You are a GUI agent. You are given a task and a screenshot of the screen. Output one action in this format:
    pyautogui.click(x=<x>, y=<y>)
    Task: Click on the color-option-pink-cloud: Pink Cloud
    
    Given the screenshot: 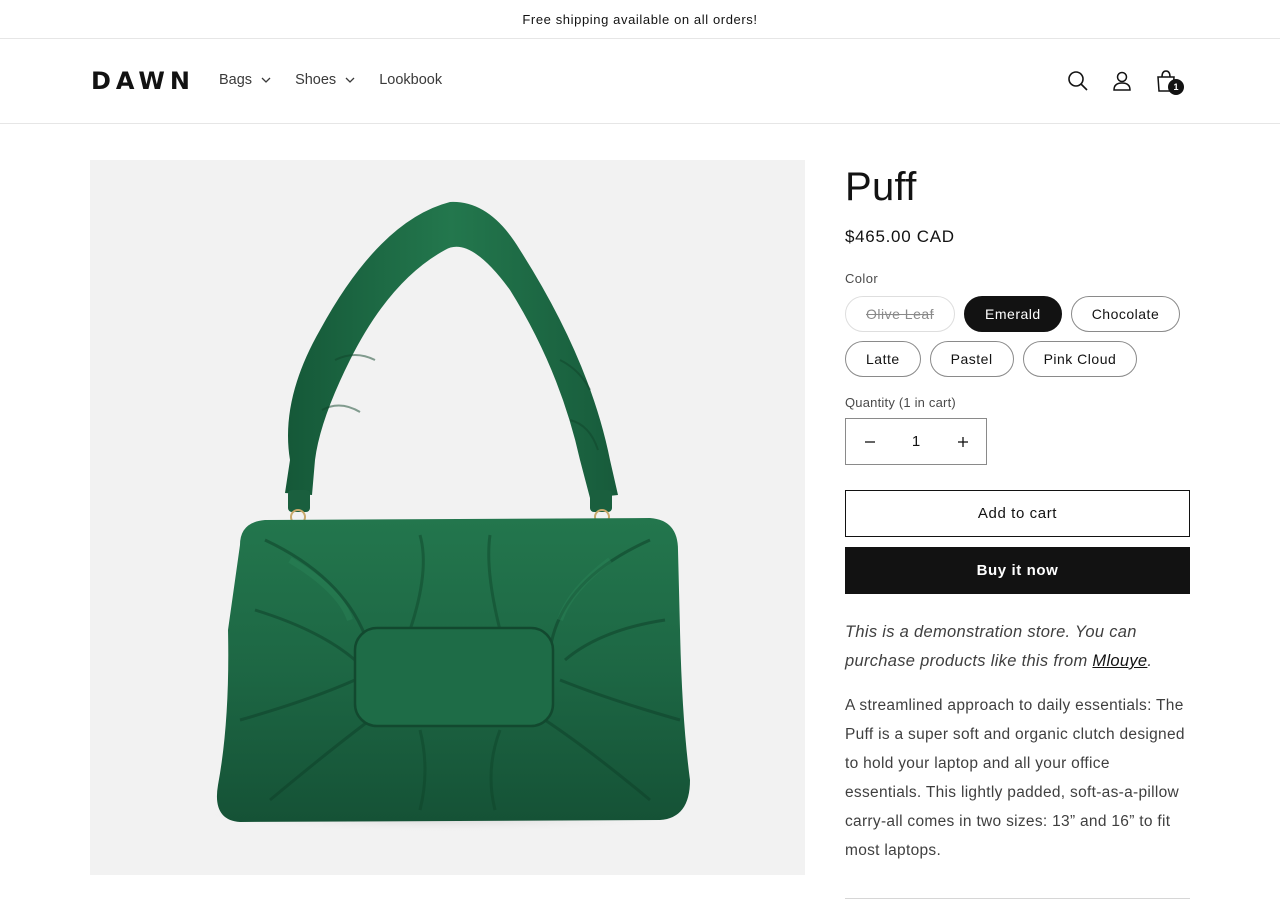 What is the action you would take?
    pyautogui.click(x=1080, y=359)
    